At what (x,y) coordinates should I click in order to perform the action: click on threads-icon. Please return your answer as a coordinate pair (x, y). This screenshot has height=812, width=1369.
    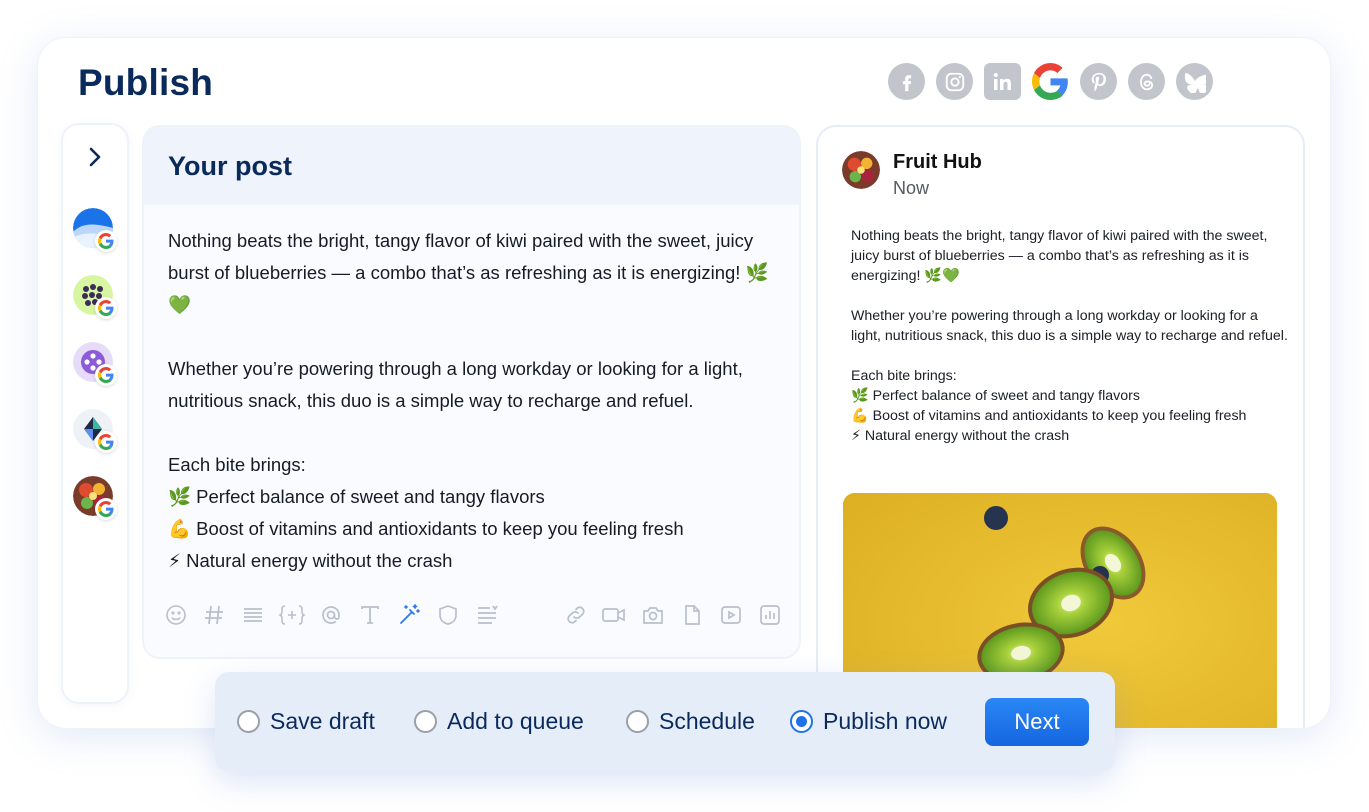
    Looking at the image, I should click on (1146, 81).